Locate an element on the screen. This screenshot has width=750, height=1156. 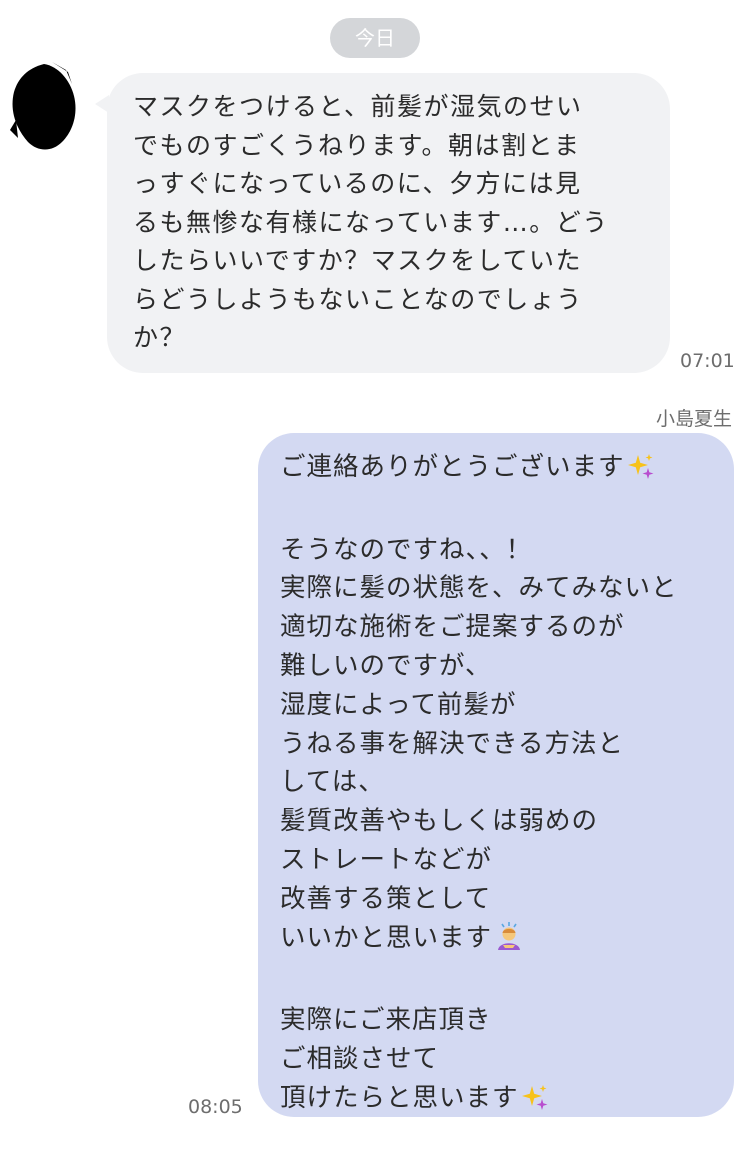
outgoing-text-part-1: ご連絡ありがとうございます is located at coordinates (452, 467).